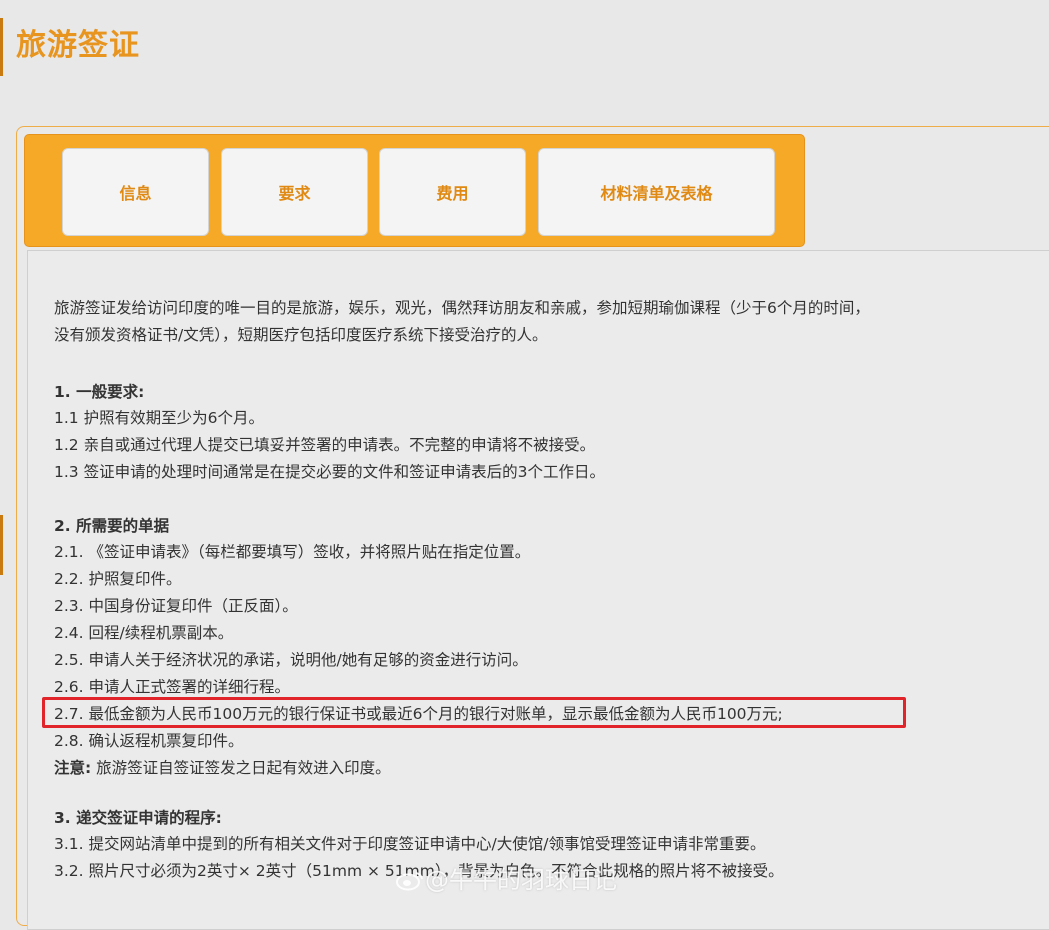 The image size is (1049, 930). What do you see at coordinates (73, 768) in the screenshot?
I see `note-label: 注意:` at bounding box center [73, 768].